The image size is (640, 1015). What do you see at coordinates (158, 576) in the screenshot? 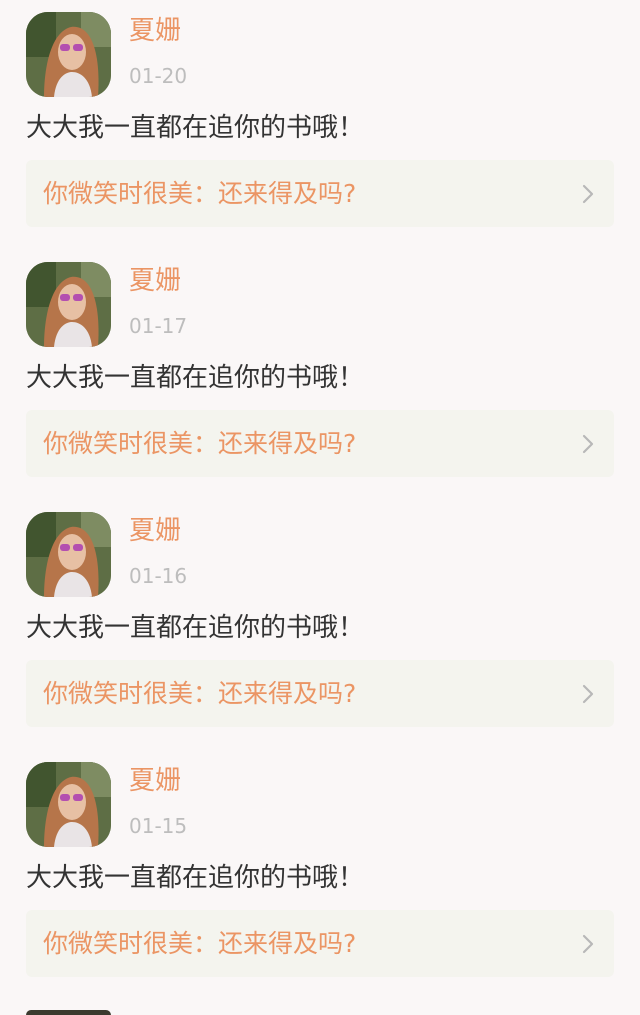
I see `comment-date: 01-16` at bounding box center [158, 576].